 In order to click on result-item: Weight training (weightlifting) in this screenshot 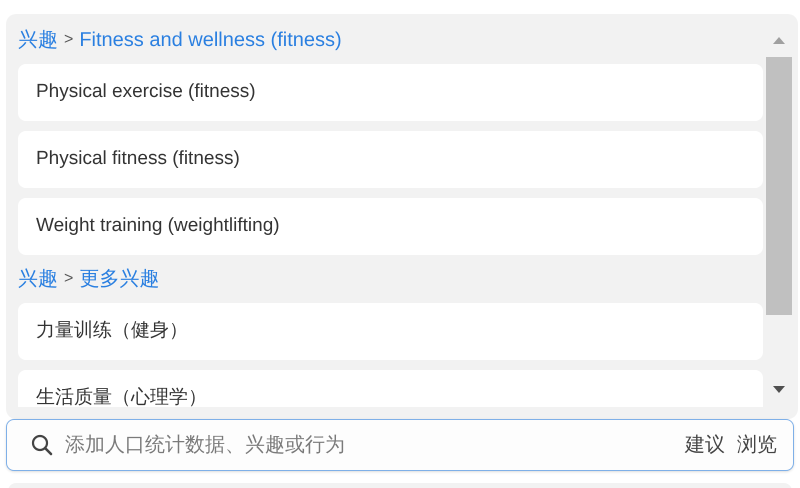, I will do `click(390, 226)`.